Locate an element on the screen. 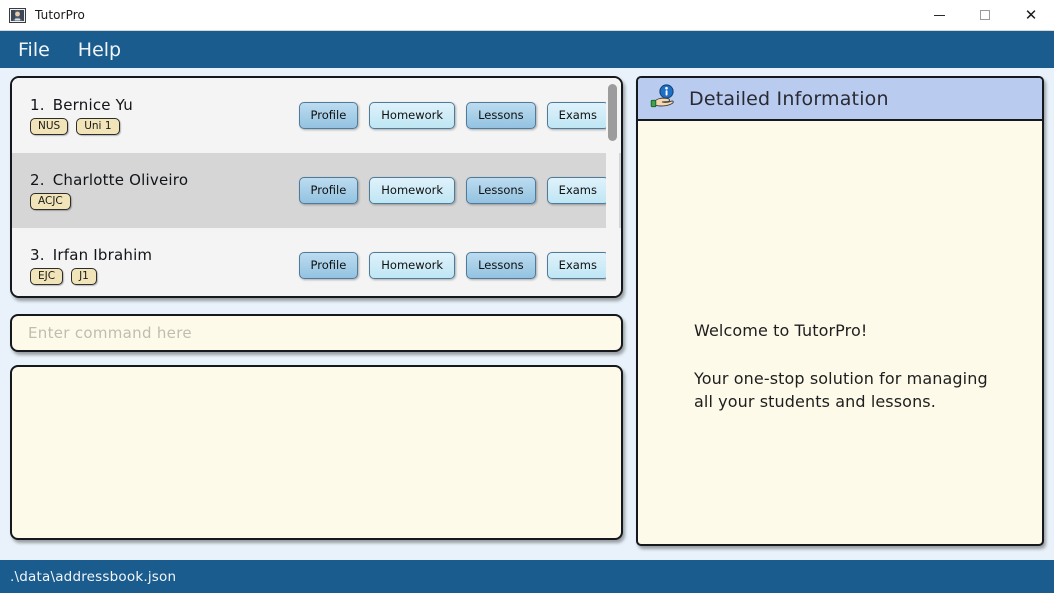 The height and width of the screenshot is (593, 1054). menu-item-file: File is located at coordinates (34, 50).